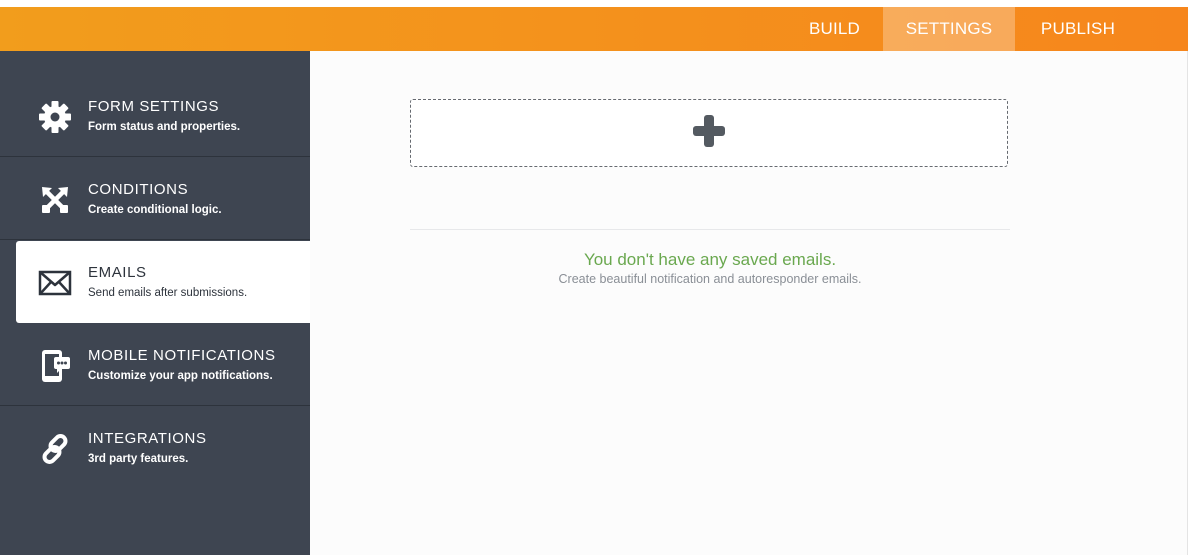 The height and width of the screenshot is (555, 1188). Describe the element at coordinates (163, 282) in the screenshot. I see `sidebar-item-emails: EMAILS Send emails after submissions.` at that location.